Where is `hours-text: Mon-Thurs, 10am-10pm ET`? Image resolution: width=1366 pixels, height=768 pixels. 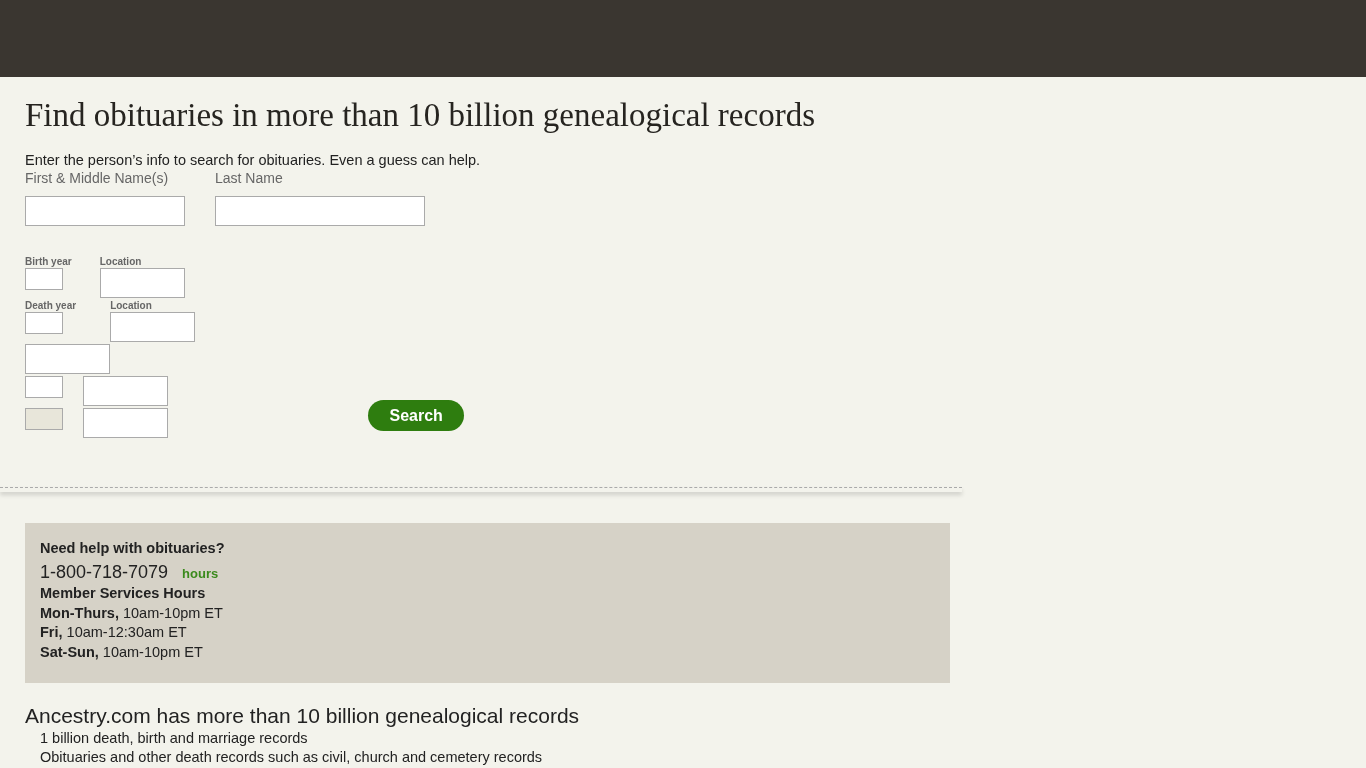
hours-text: Mon-Thurs, 10am-10pm ET is located at coordinates (132, 613).